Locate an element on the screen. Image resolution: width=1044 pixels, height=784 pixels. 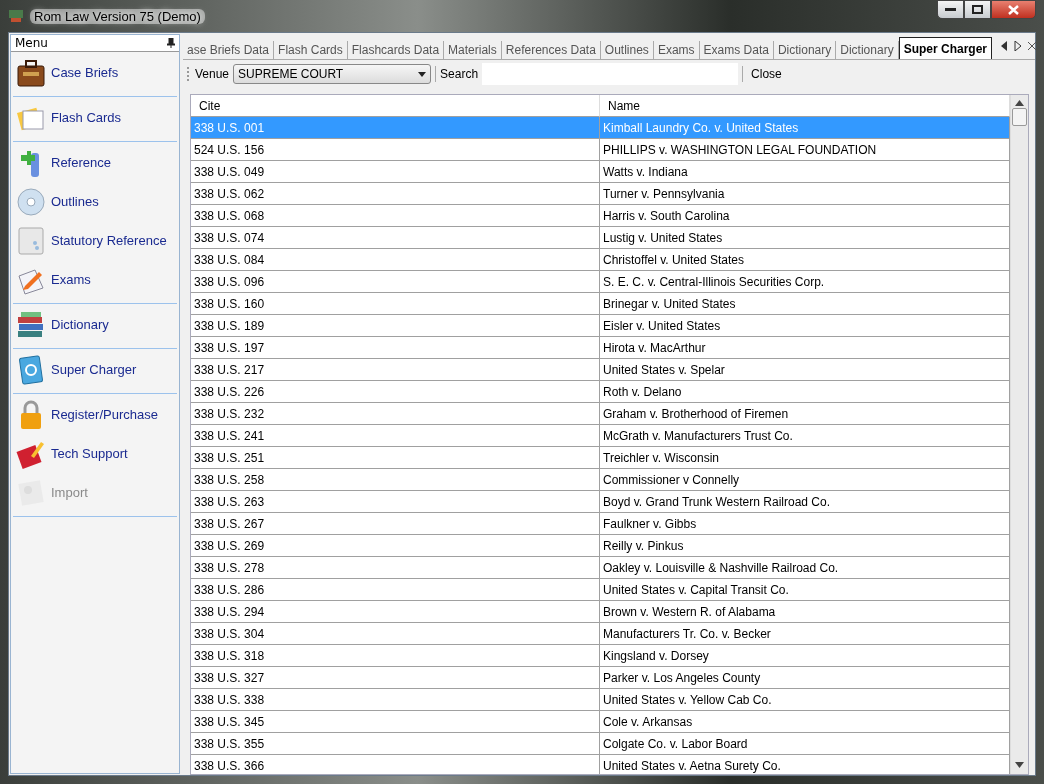
table-cell: Christoffel v. United States is located at coordinates (805, 260).